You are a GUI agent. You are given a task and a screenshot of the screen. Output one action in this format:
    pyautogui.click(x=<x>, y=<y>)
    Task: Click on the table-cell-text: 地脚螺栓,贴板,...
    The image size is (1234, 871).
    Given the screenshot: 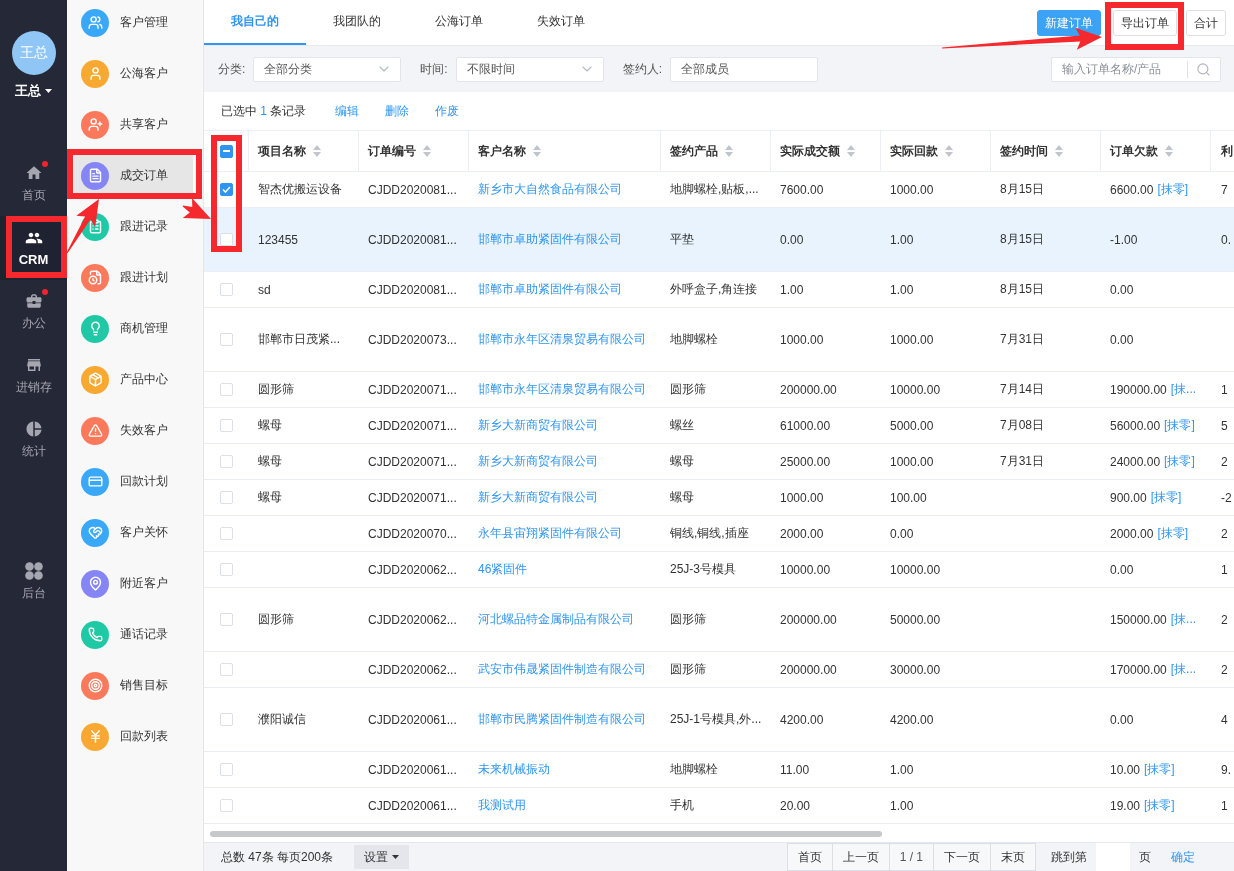 What is the action you would take?
    pyautogui.click(x=714, y=189)
    